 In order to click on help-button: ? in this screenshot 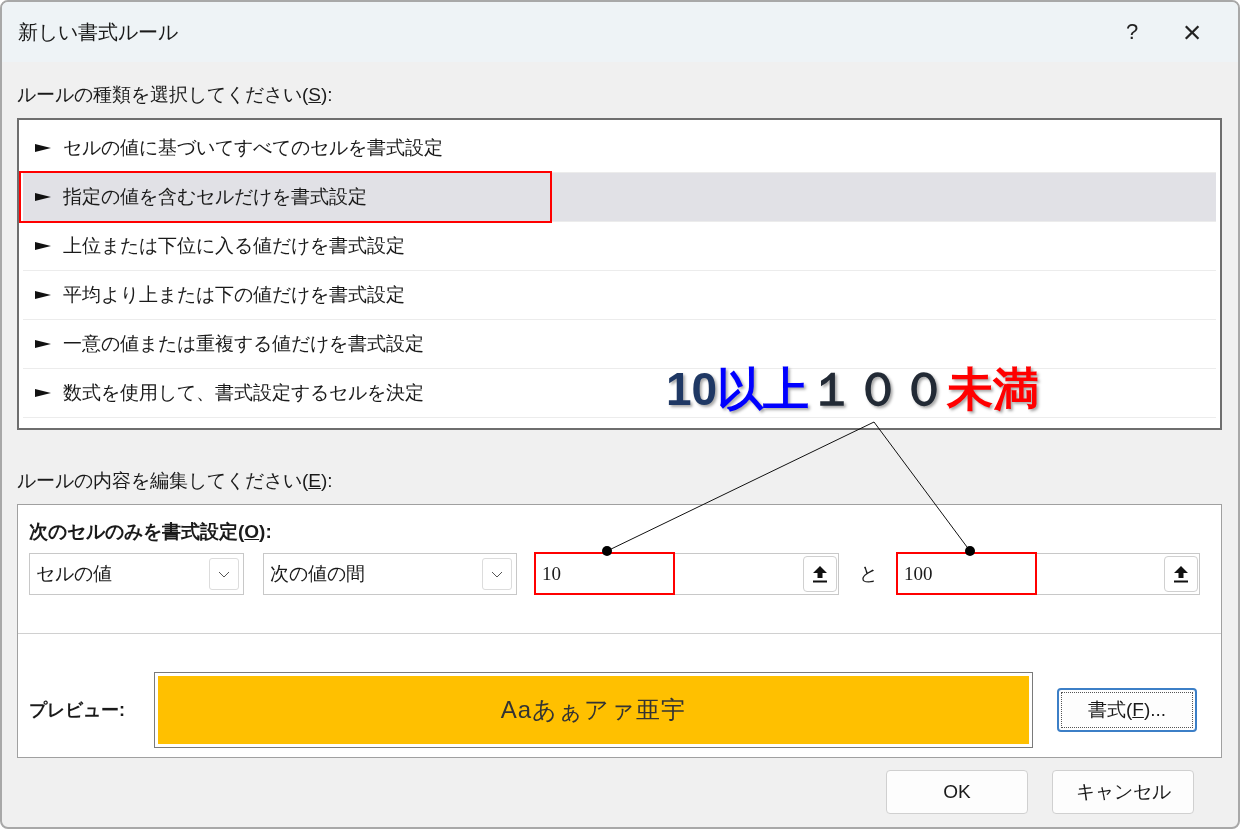, I will do `click(1132, 32)`.